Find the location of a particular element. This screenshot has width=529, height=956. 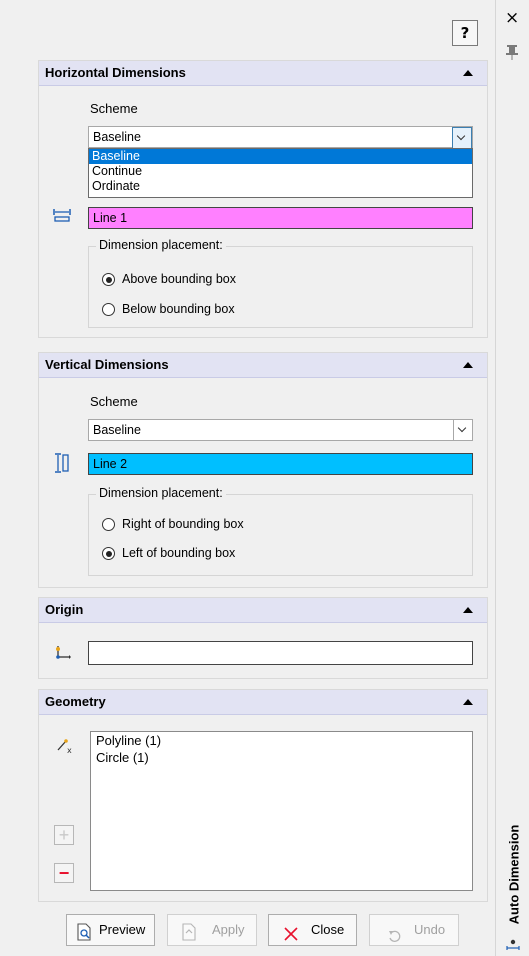

preview-icon is located at coordinates (84, 937).